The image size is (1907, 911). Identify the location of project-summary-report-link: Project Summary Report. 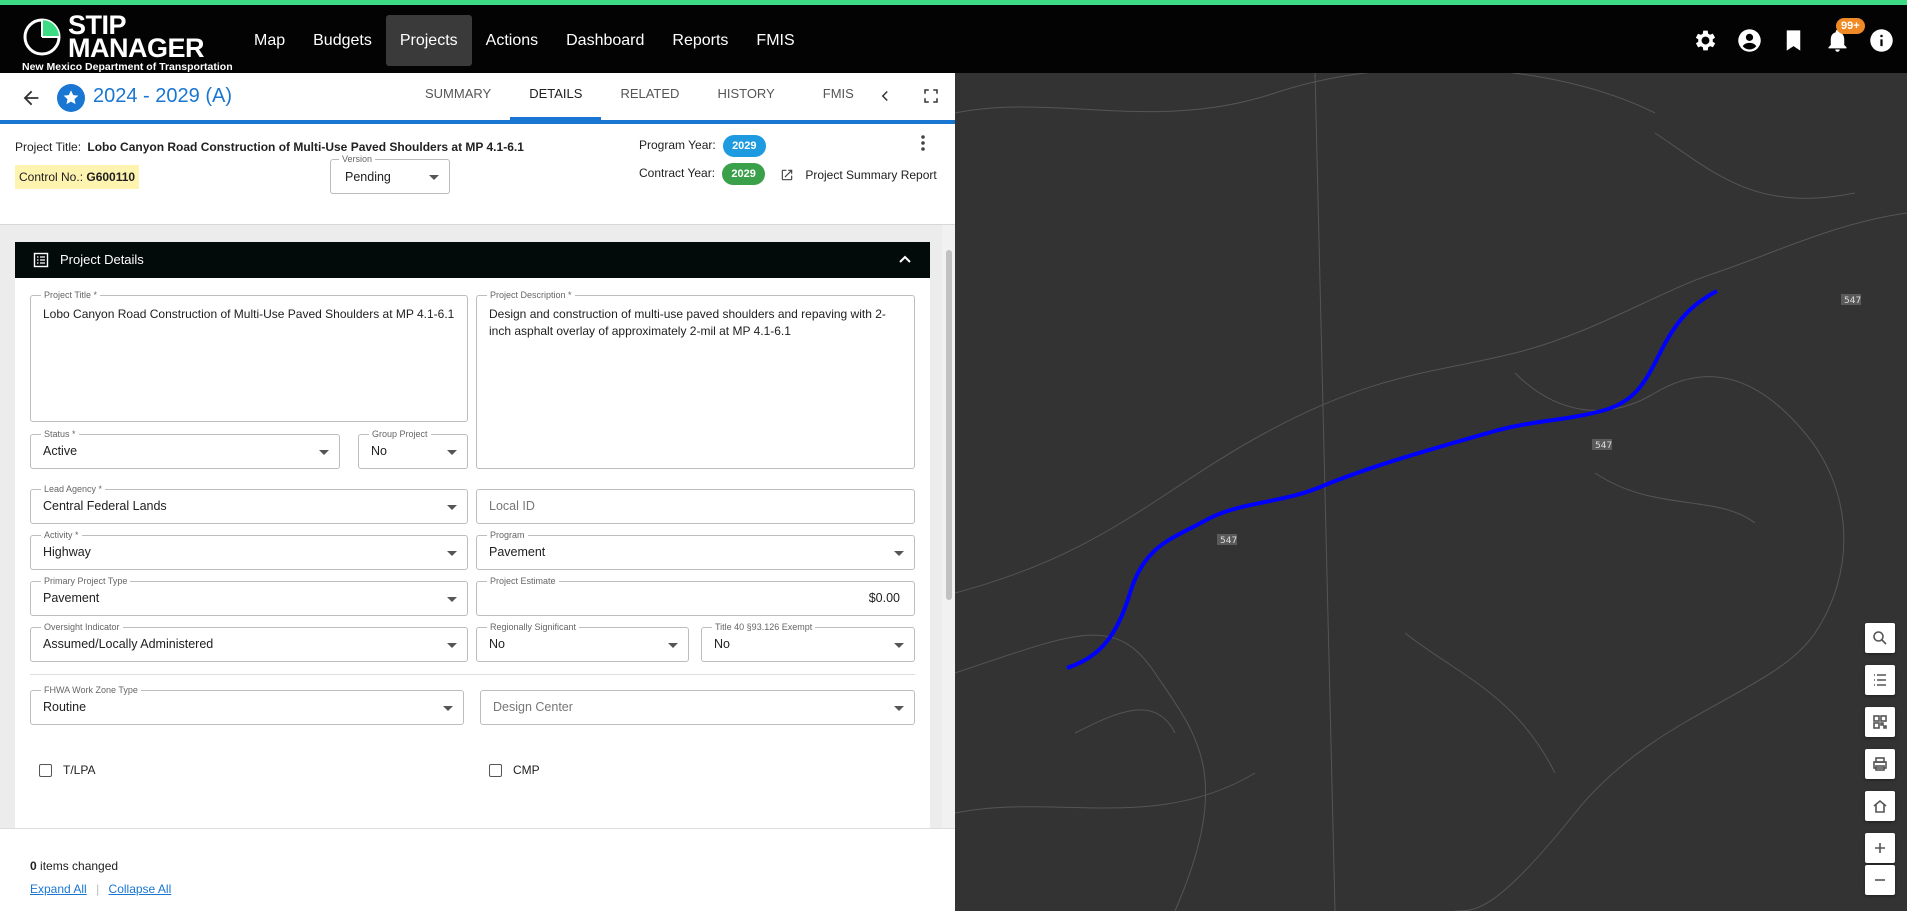
(858, 175).